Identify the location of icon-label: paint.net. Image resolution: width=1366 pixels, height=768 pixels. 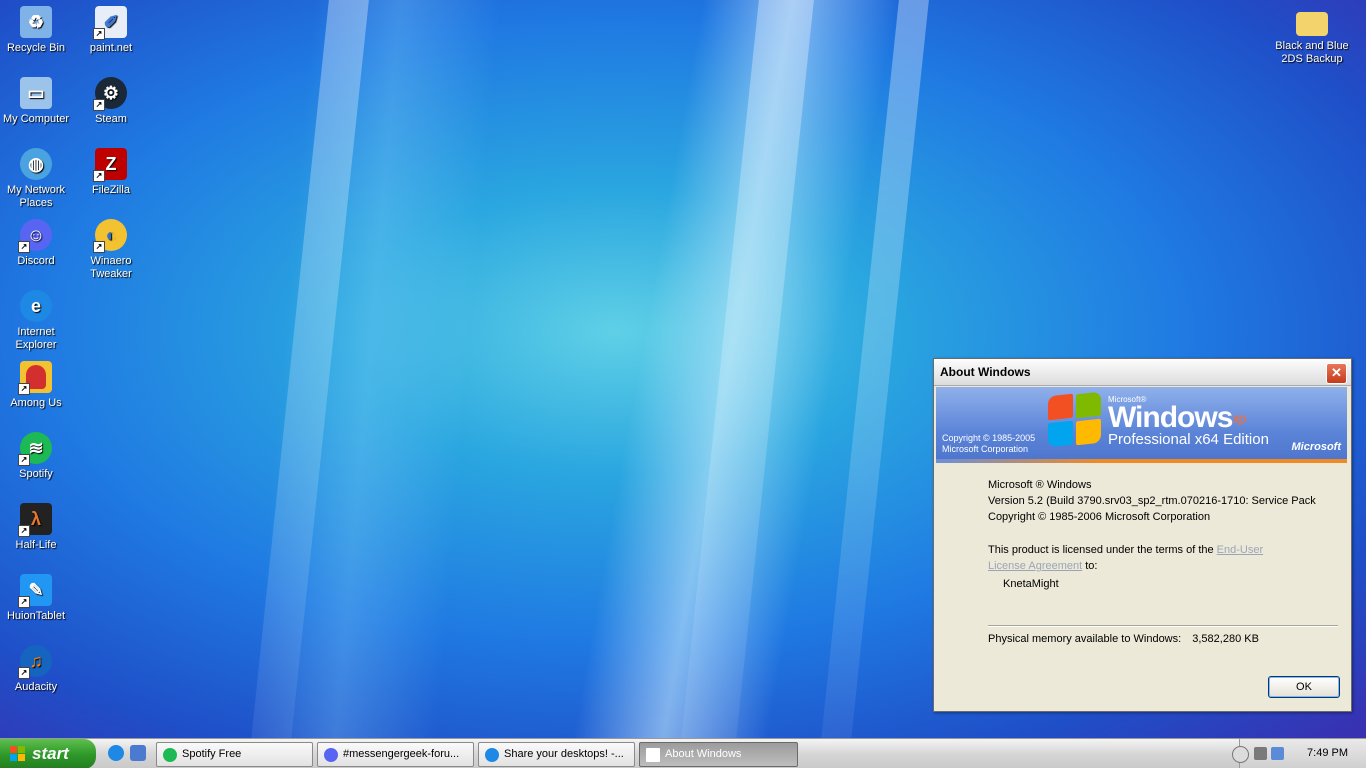
(111, 48).